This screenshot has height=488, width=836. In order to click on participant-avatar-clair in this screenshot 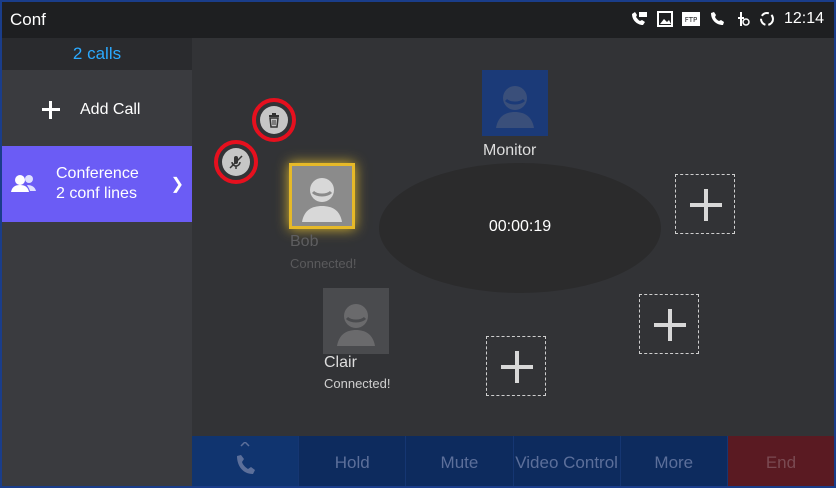, I will do `click(356, 321)`.